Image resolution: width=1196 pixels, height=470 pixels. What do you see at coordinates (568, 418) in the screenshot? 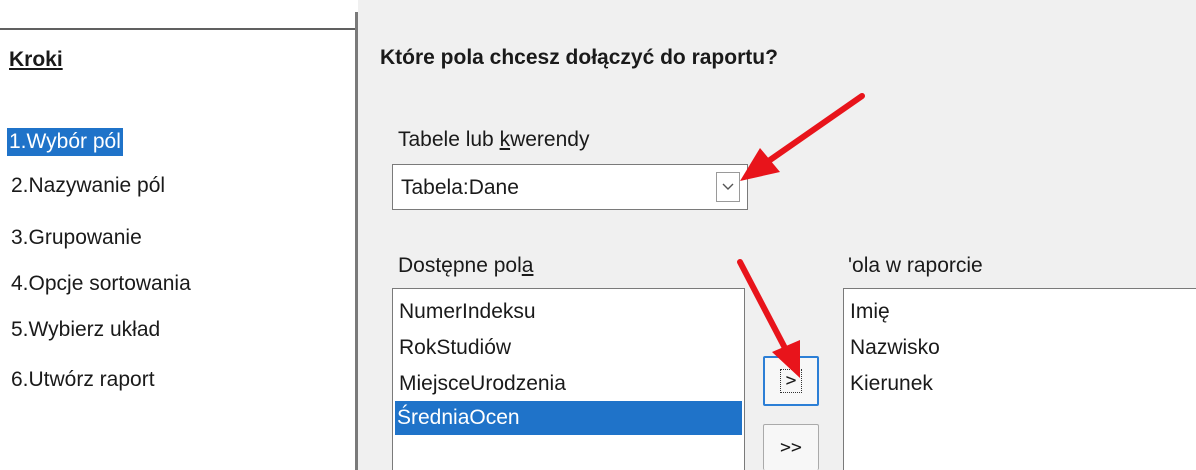
I see `list-item-selected: ŚredniaOcen` at bounding box center [568, 418].